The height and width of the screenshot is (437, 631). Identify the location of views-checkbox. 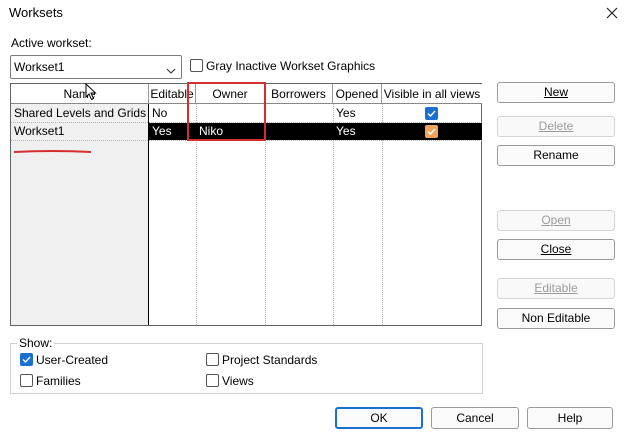
(212, 380).